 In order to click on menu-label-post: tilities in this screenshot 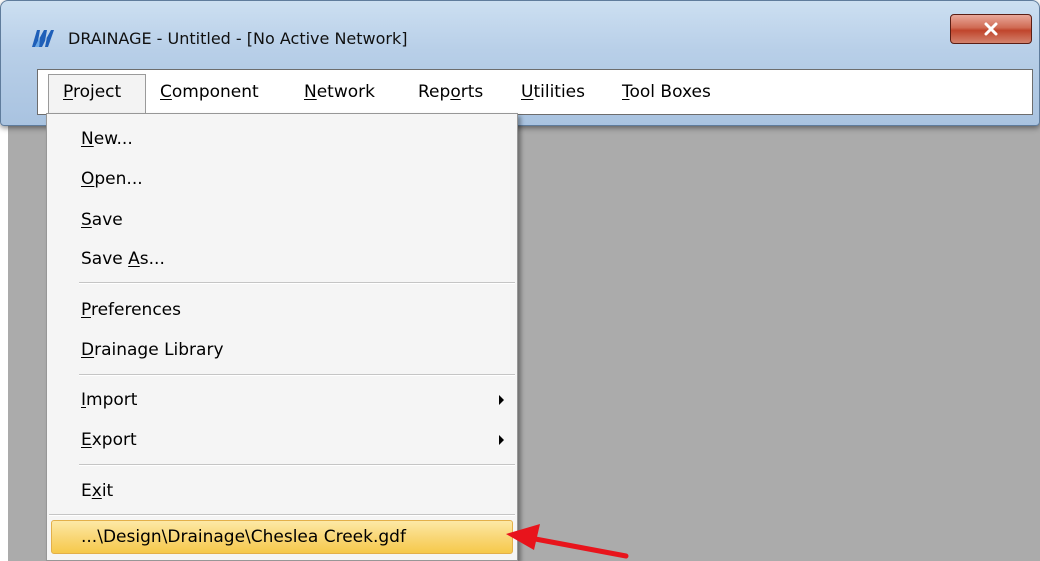, I will do `click(559, 92)`.